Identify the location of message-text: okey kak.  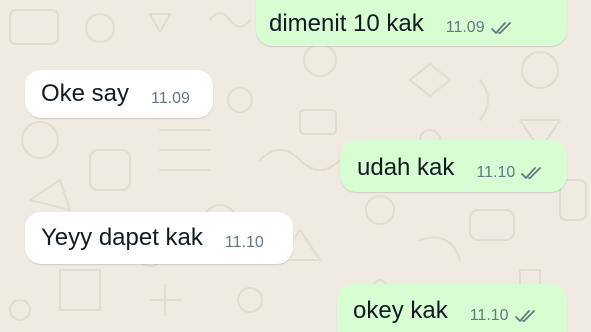
(400, 310).